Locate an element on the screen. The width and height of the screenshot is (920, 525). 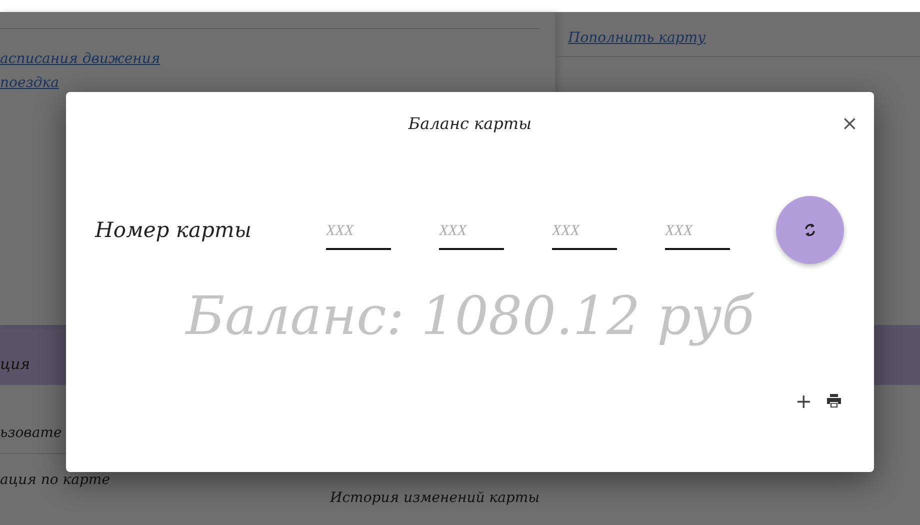
close-button: × is located at coordinates (849, 123).